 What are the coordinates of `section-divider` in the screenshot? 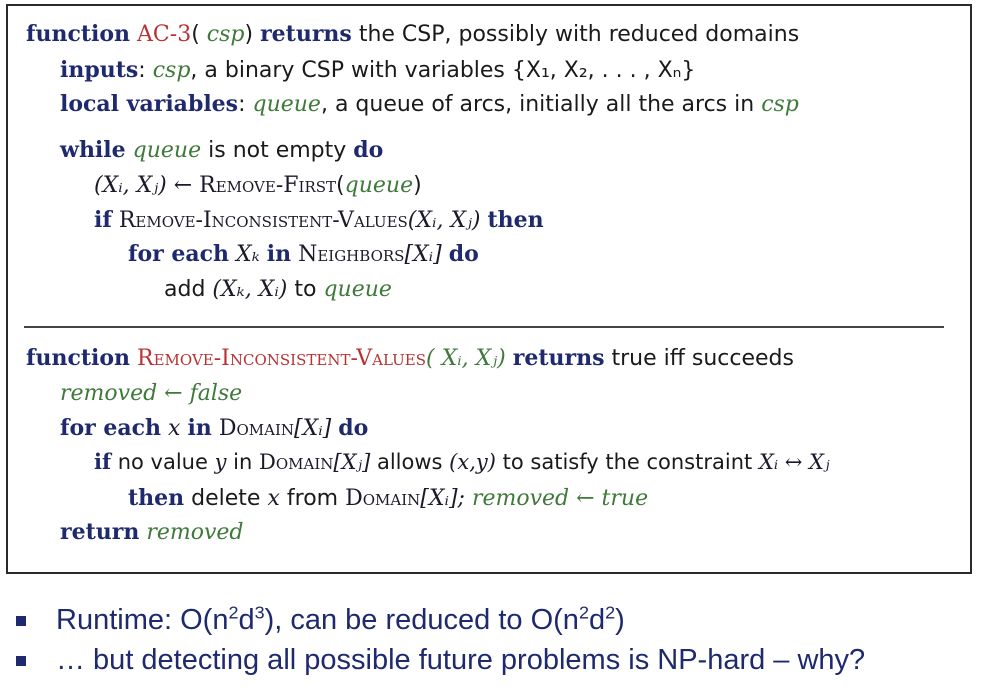 It's located at (484, 327).